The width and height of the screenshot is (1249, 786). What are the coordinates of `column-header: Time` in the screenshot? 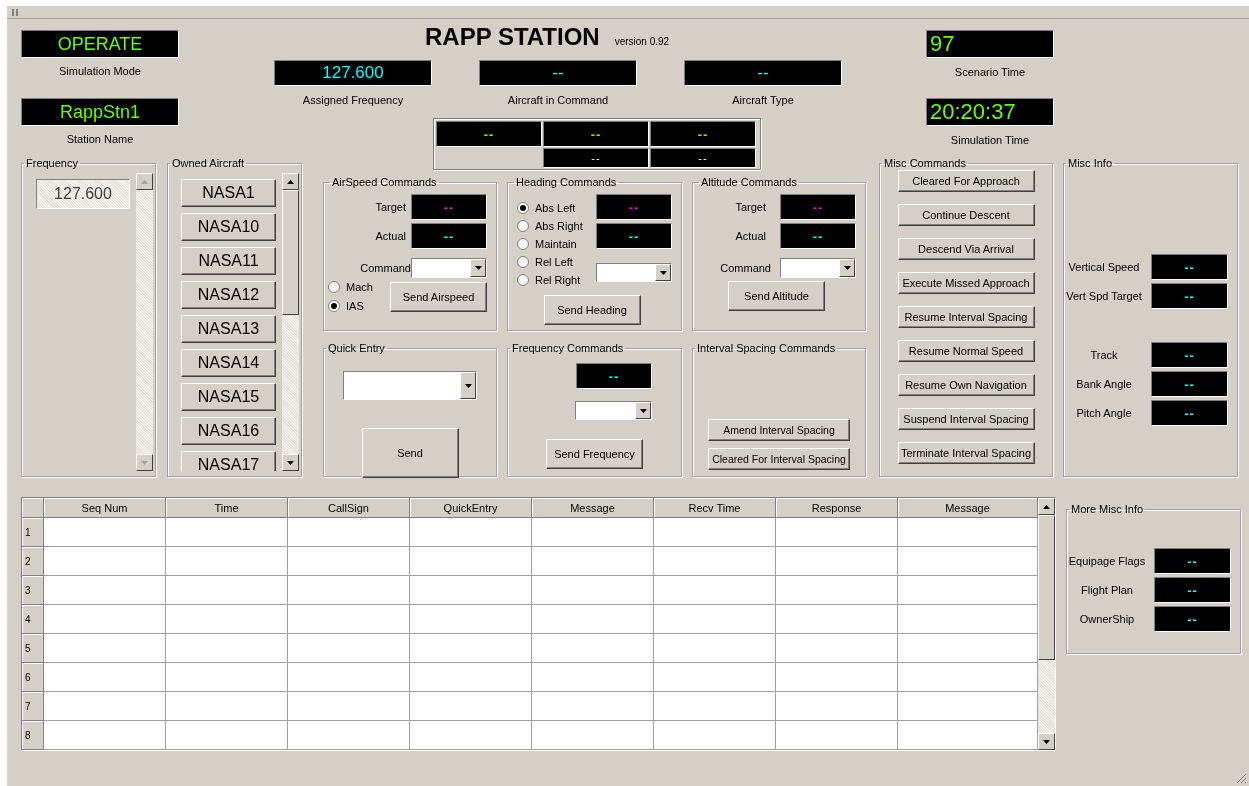 It's located at (227, 508).